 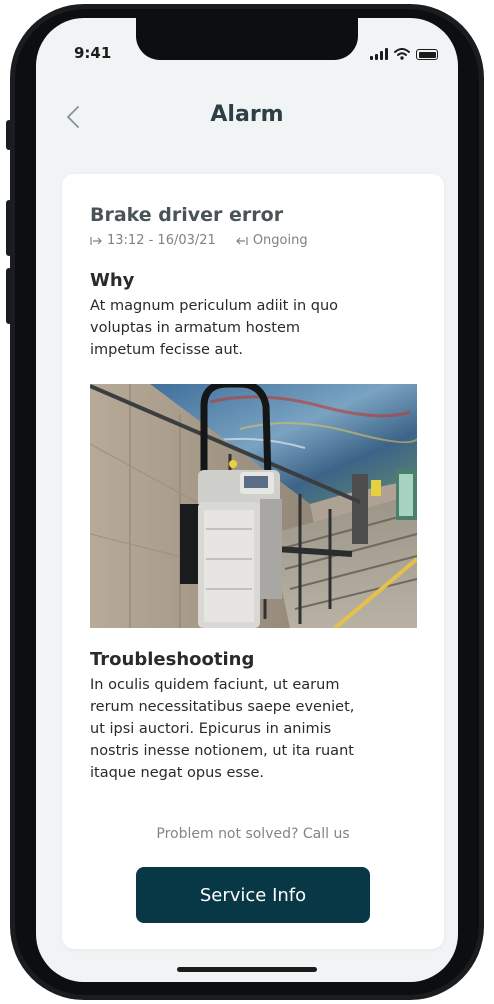 I want to click on troubleshooting-line: ut ipsi auctori. Epicurus in animis, so click(x=211, y=729).